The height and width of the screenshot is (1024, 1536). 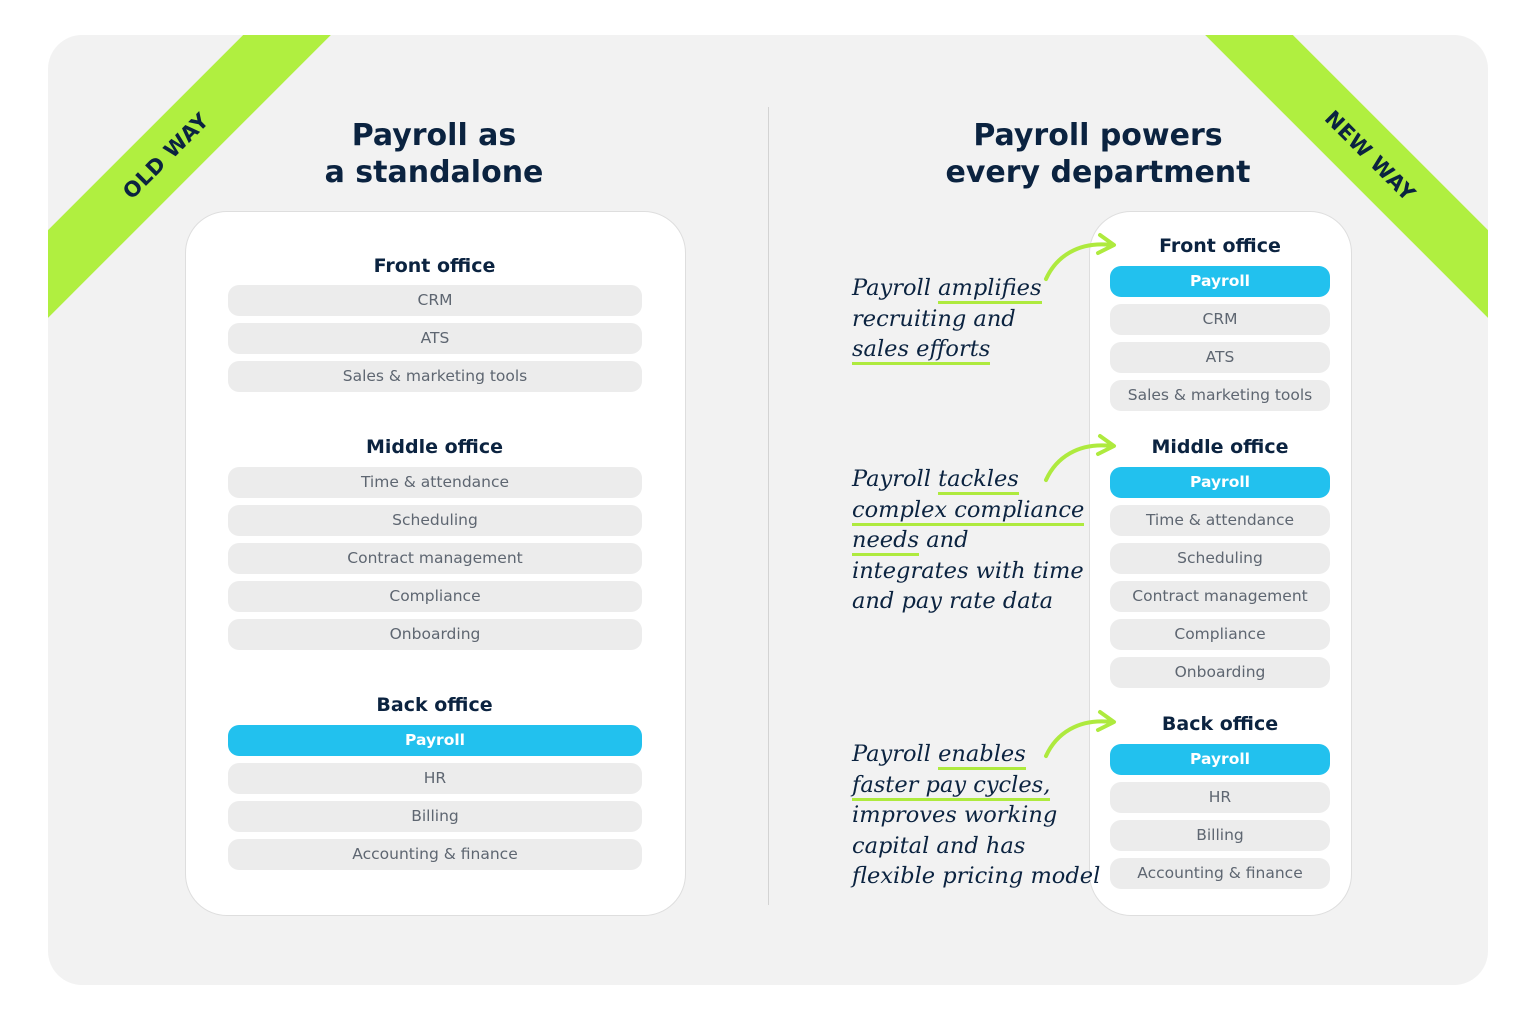 I want to click on new-back-office-title: Back office, so click(x=1220, y=724).